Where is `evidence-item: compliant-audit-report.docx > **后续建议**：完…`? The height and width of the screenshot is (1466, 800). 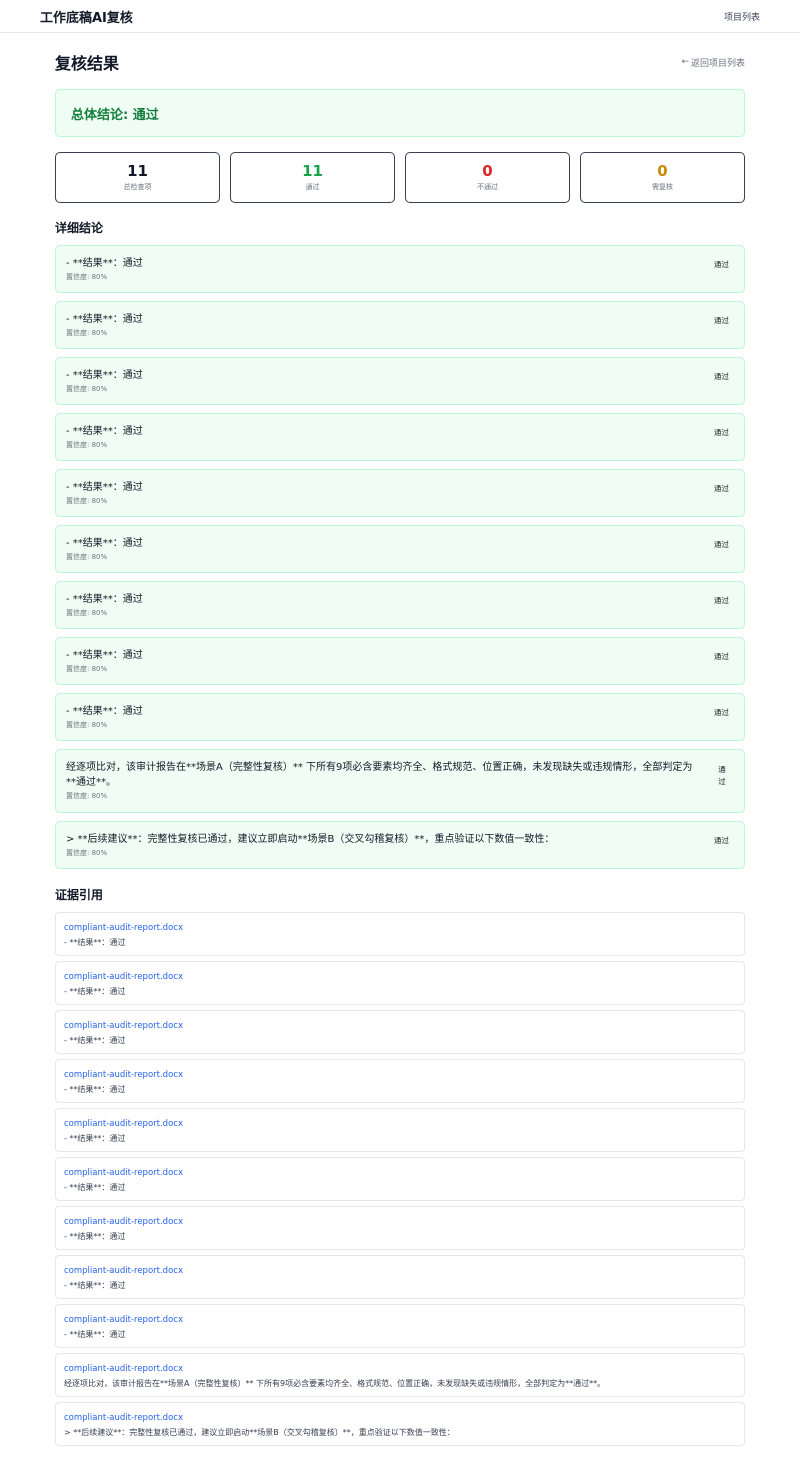
evidence-item: compliant-audit-report.docx > **后续建议**：完… is located at coordinates (400, 1424).